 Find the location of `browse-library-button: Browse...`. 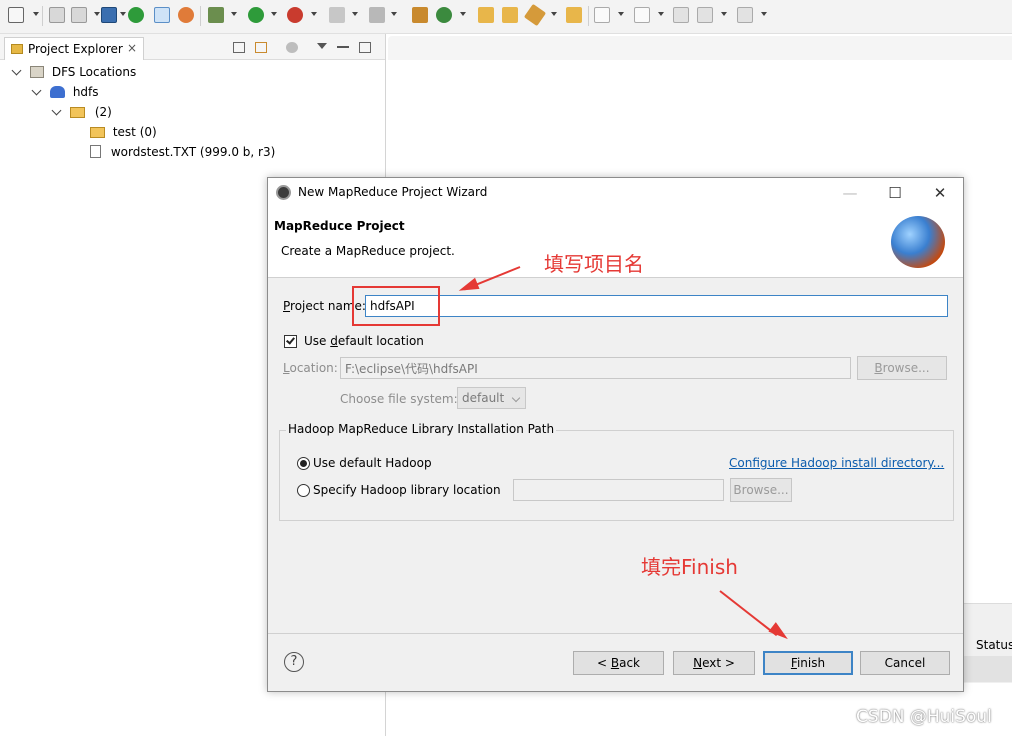

browse-library-button: Browse... is located at coordinates (761, 490).